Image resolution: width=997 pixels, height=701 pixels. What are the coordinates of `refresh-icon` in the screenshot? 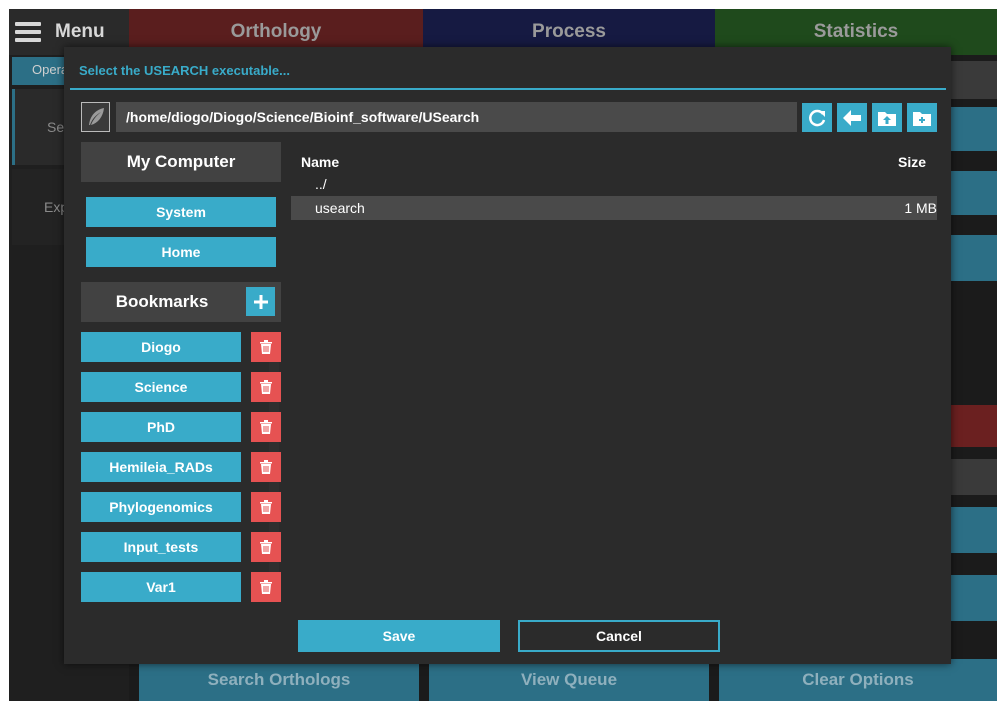 It's located at (817, 117).